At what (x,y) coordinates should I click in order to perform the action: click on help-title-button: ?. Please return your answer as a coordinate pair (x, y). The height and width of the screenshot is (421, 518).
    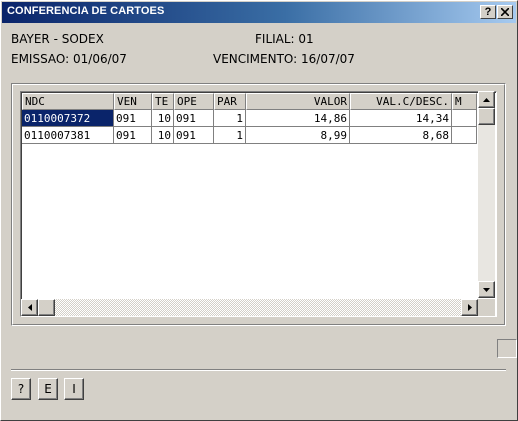
    Looking at the image, I should click on (488, 12).